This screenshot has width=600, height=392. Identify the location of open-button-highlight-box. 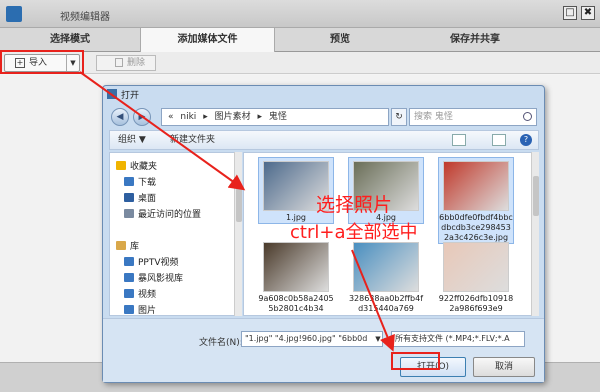
(415, 361).